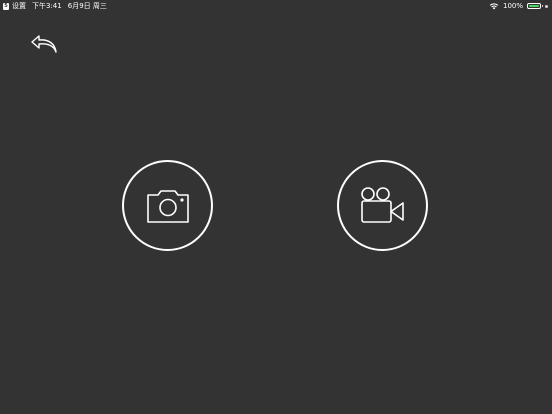 This screenshot has height=414, width=552. Describe the element at coordinates (276, 6) in the screenshot. I see `status-bar: 5 设置 下午3:41 6月9日 周三 100%` at that location.